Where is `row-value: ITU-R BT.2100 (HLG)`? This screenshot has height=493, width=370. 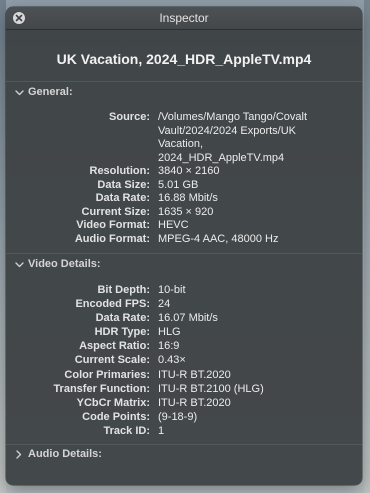
row-value: ITU-R BT.2100 (HLG) is located at coordinates (211, 388).